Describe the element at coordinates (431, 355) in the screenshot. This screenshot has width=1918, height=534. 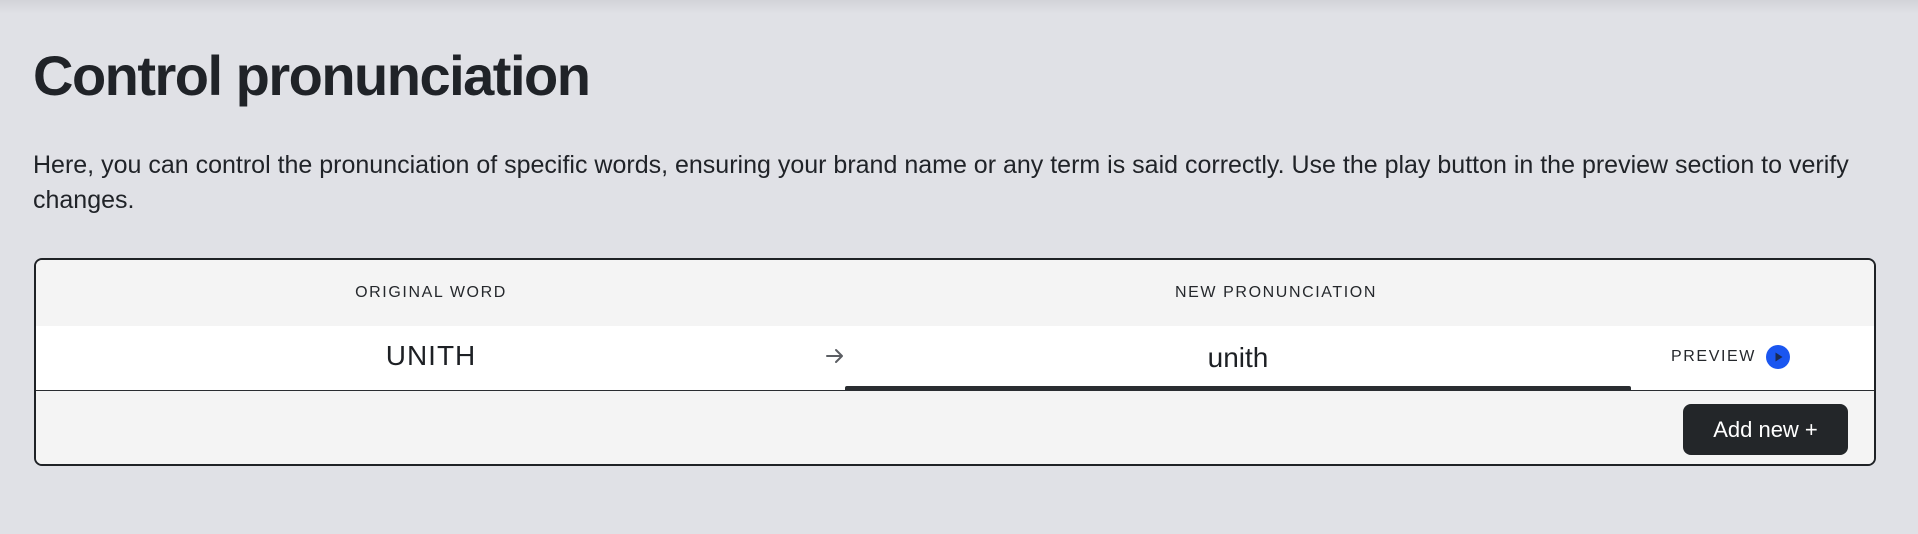
I see `original-word-value: UNITH` at that location.